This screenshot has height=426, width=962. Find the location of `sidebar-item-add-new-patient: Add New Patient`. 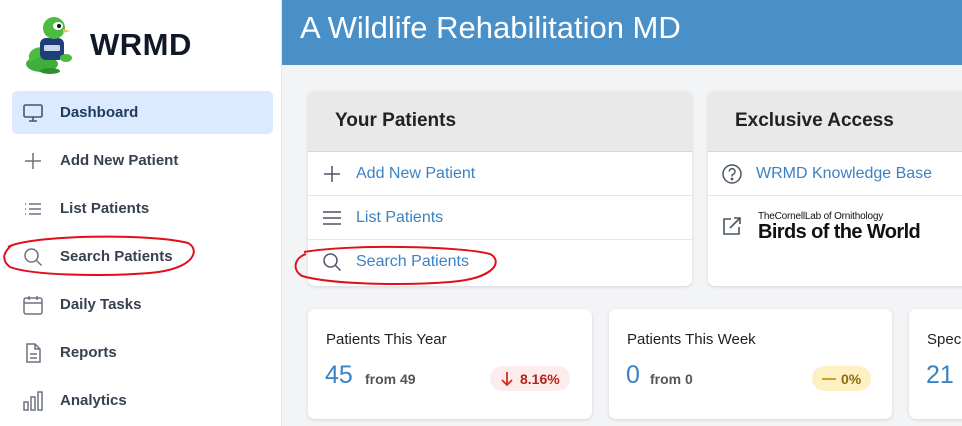

sidebar-item-add-new-patient: Add New Patient is located at coordinates (142, 160).